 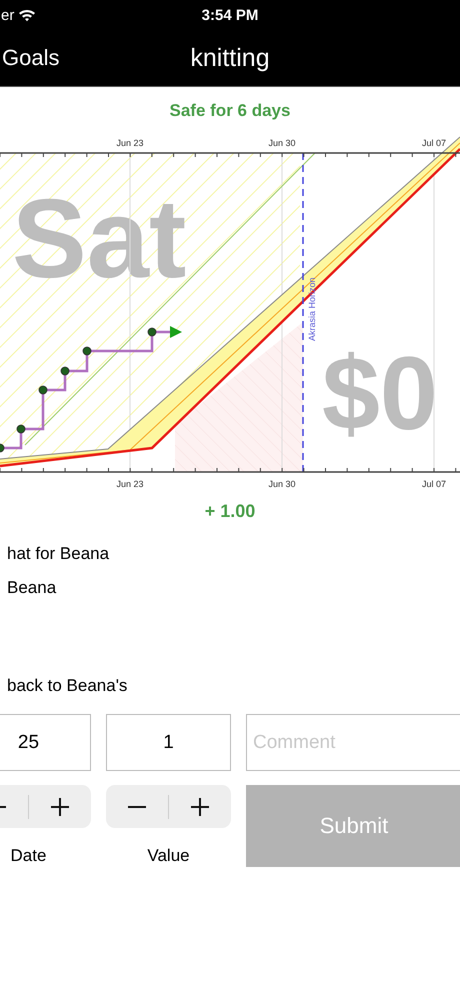 What do you see at coordinates (312, 309) in the screenshot?
I see `horizon-label: Akrasia Horizon` at bounding box center [312, 309].